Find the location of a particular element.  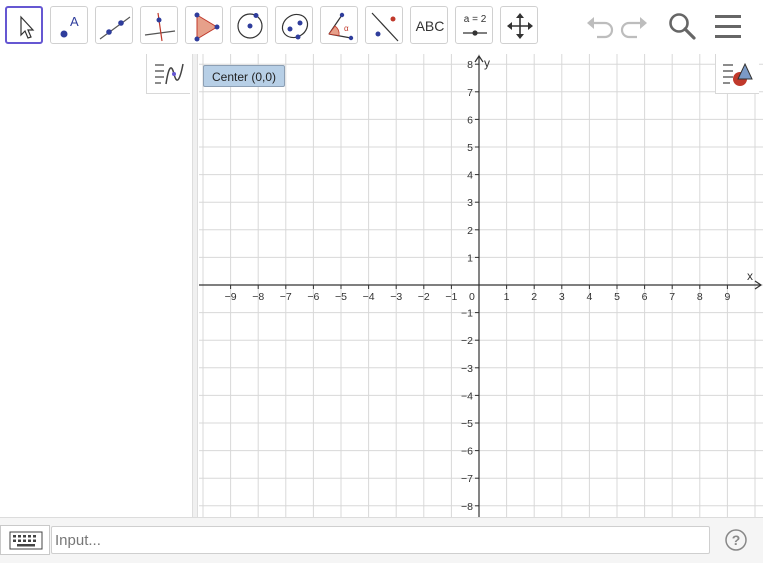

slider-tool-button: a = 2 is located at coordinates (474, 25).